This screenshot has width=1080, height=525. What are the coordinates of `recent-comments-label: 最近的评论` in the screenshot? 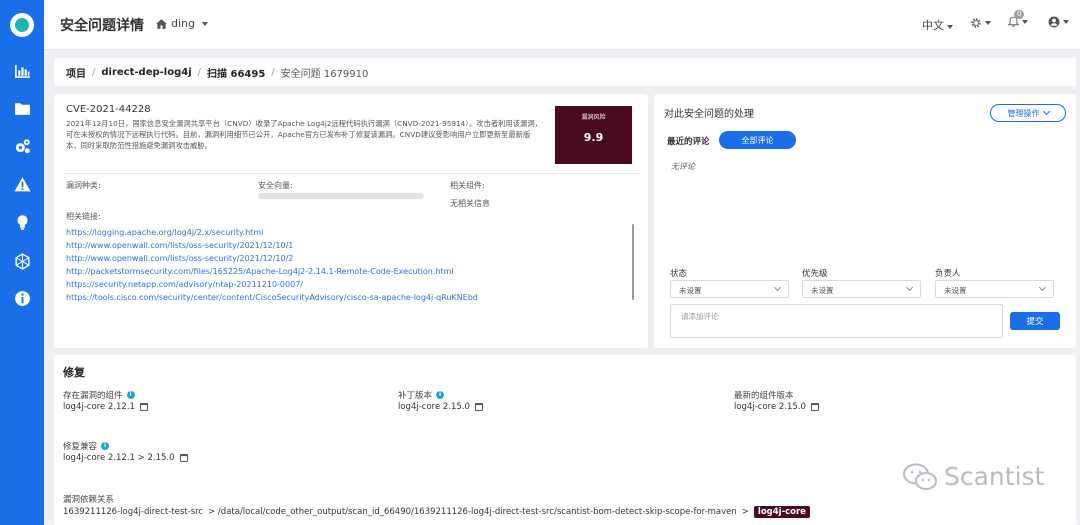 It's located at (688, 142).